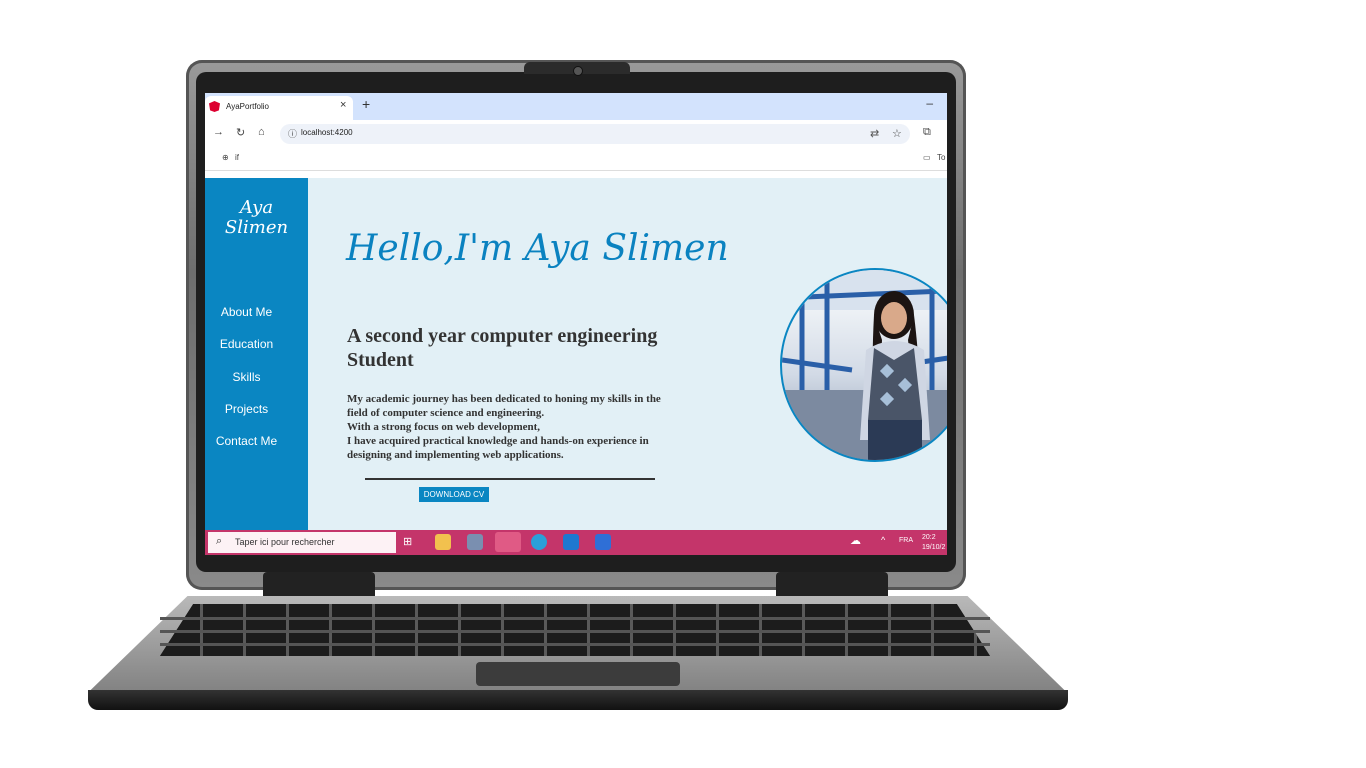 This screenshot has height=768, width=1366. I want to click on download-cv-button: DOWNLOAD CV, so click(454, 494).